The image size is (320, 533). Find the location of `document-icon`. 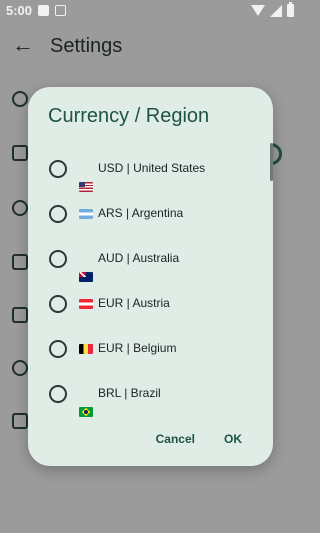

document-icon is located at coordinates (20, 421).